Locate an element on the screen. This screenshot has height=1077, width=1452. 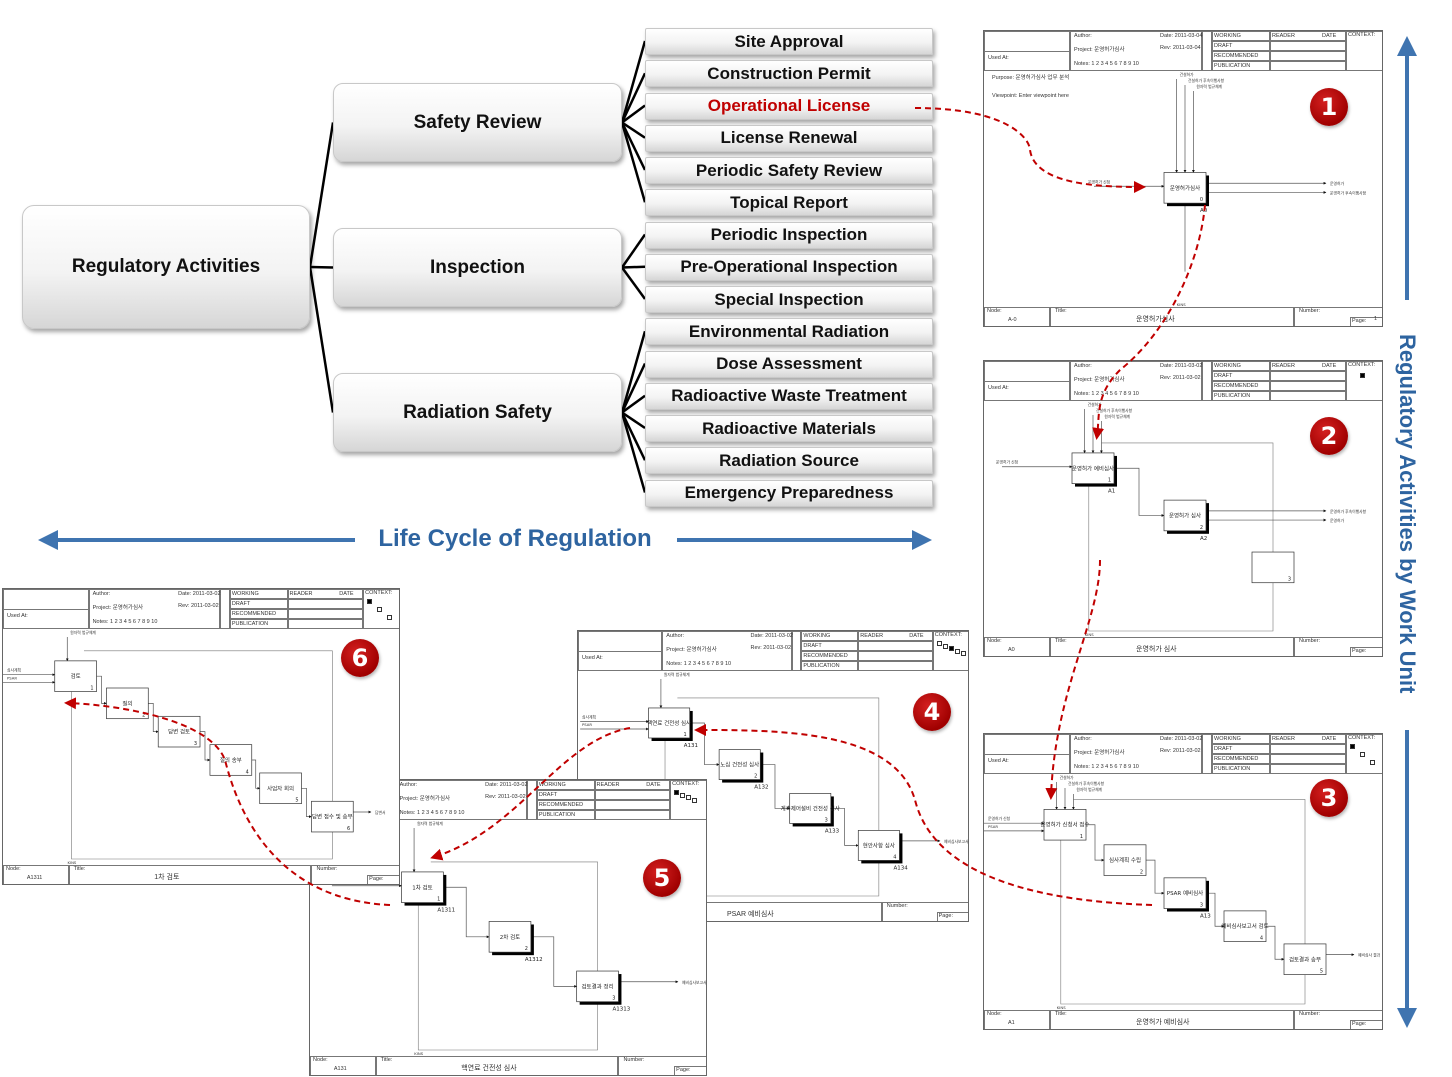
tree-item-topical-report: Topical Report is located at coordinates (789, 203).